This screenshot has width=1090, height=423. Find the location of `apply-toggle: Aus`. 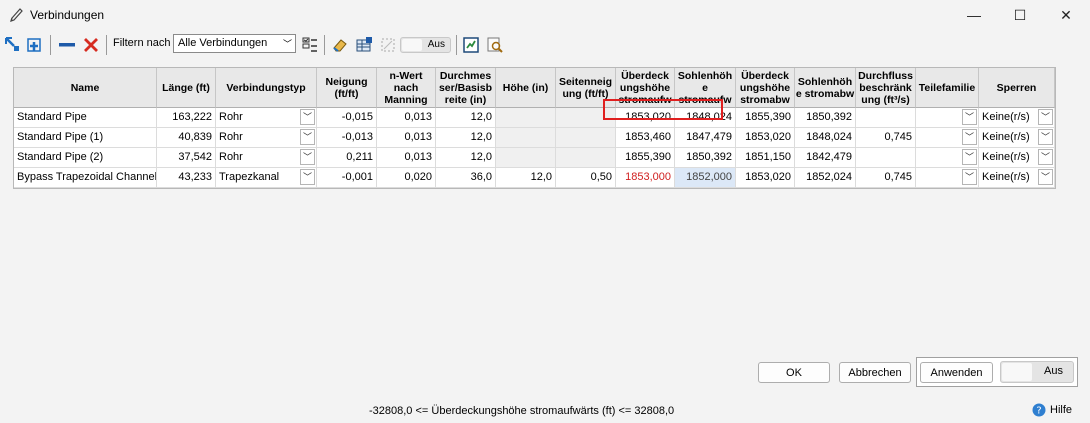

apply-toggle: Aus is located at coordinates (1037, 372).